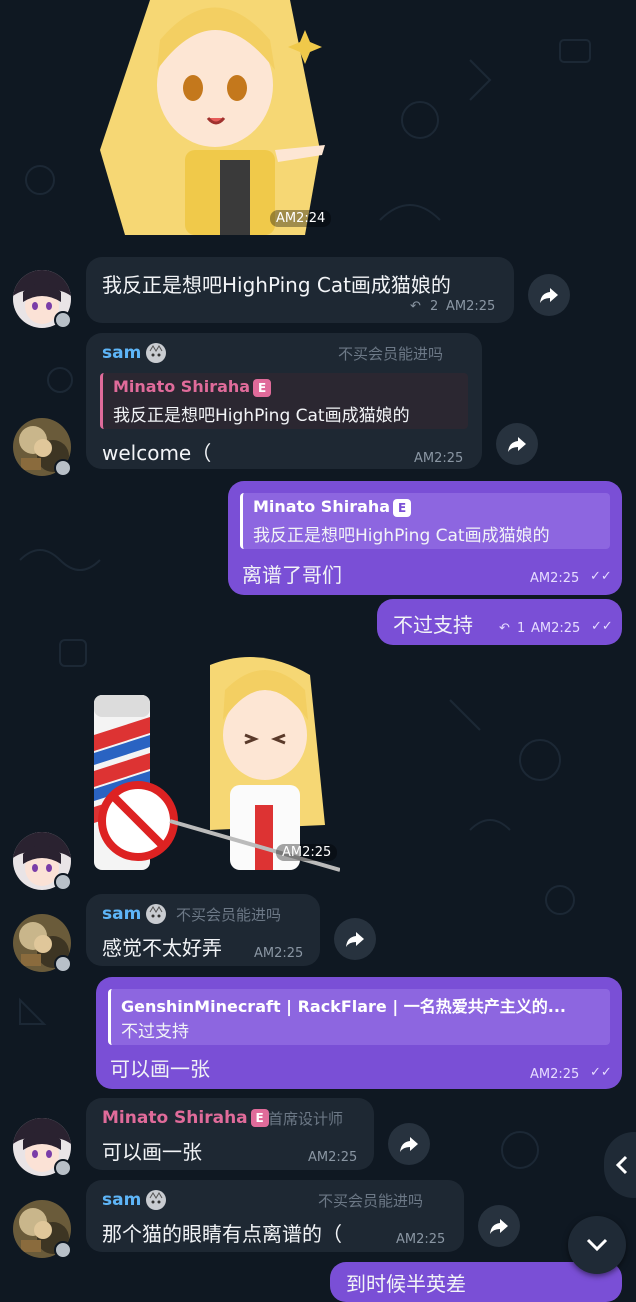 The width and height of the screenshot is (636, 1302). I want to click on chevron-down-icon, so click(597, 1245).